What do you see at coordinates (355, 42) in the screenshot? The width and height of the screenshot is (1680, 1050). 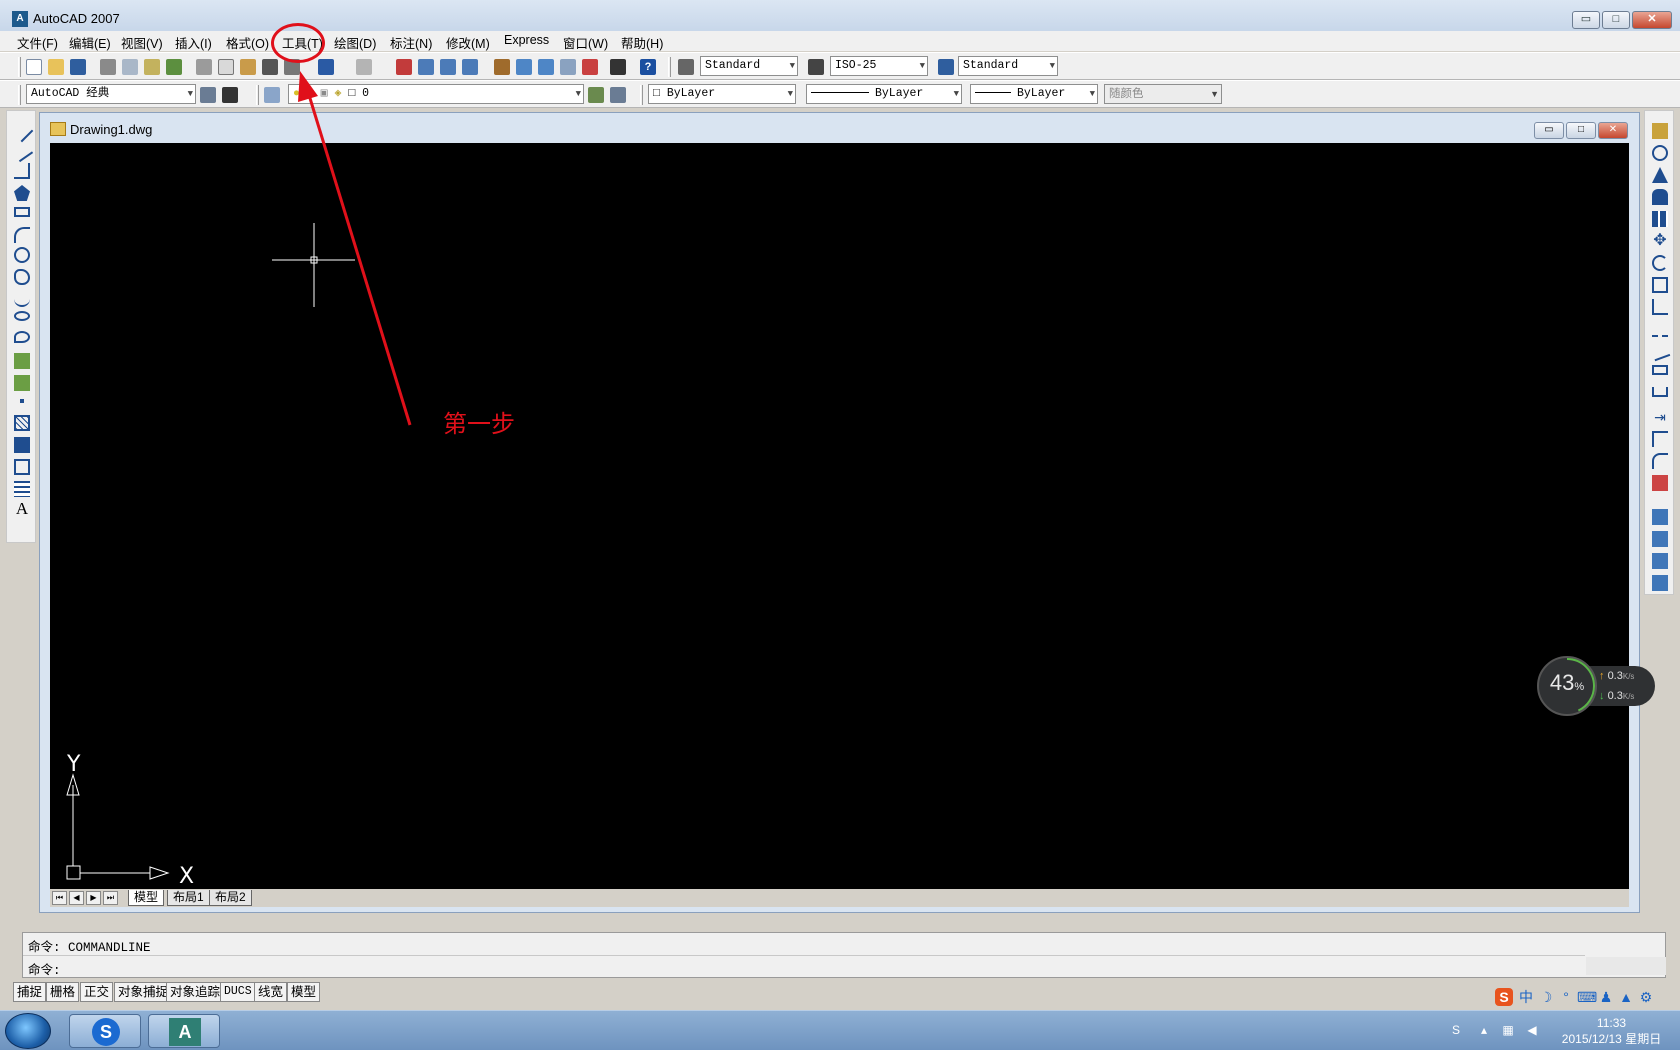 I see `menu-draw: 绘图(D)` at bounding box center [355, 42].